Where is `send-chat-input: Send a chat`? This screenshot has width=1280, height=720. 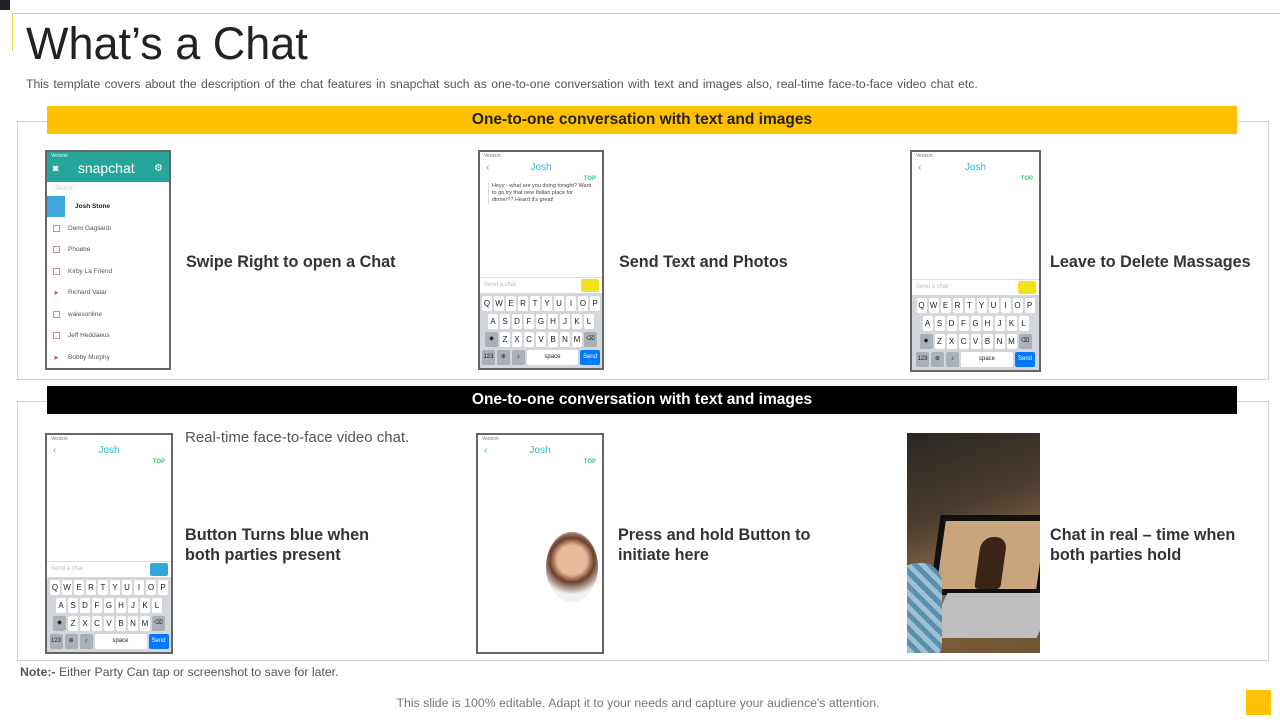 send-chat-input: Send a chat is located at coordinates (541, 285).